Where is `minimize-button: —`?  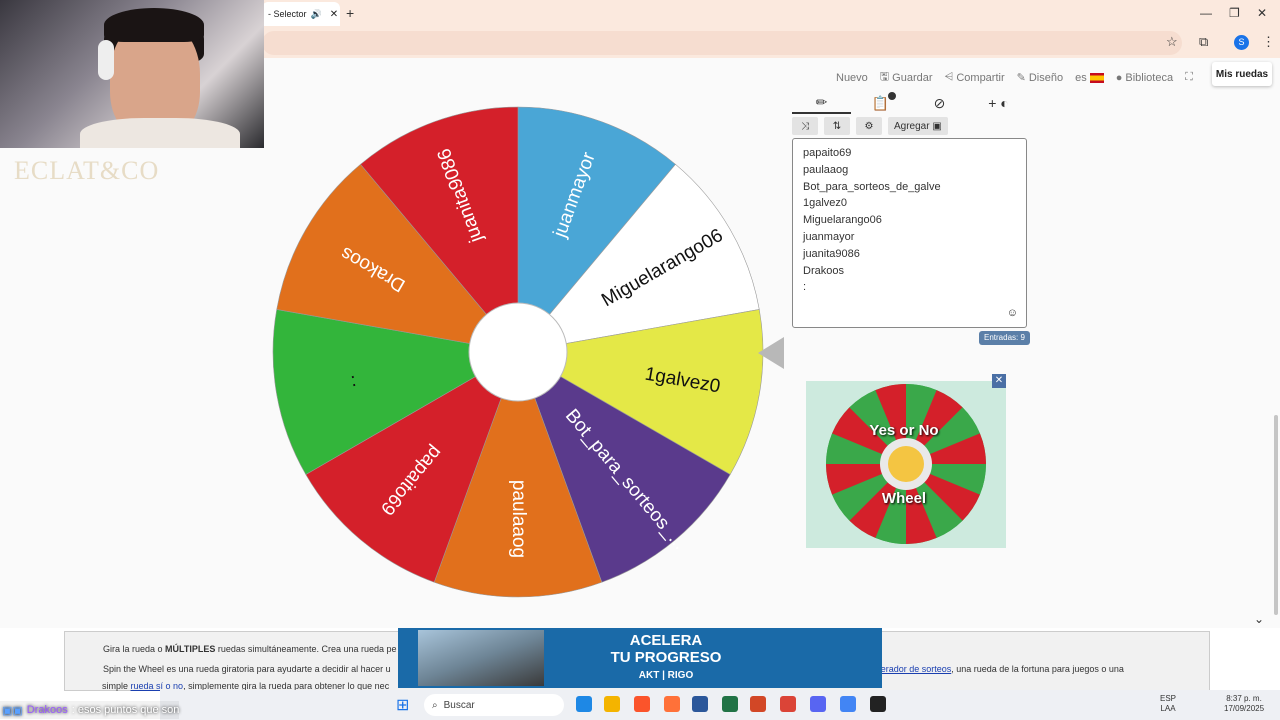 minimize-button: — is located at coordinates (1206, 13).